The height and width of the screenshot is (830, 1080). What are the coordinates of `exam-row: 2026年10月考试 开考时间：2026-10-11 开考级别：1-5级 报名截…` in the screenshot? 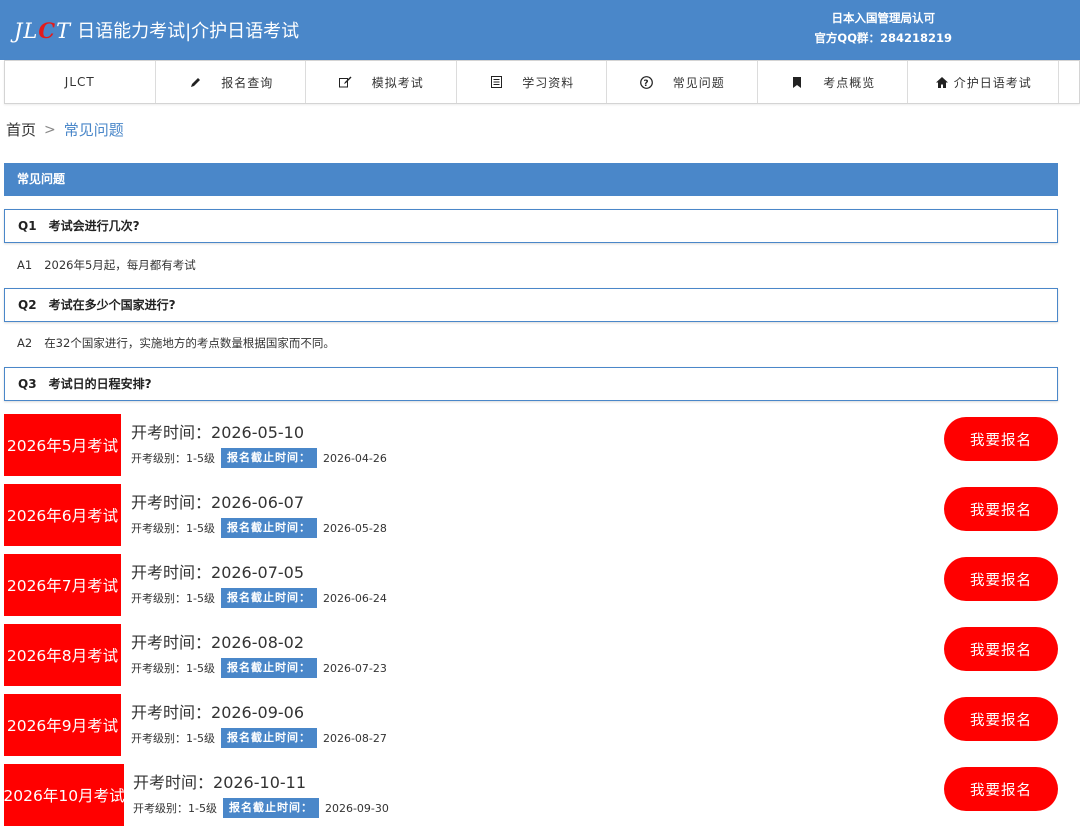 It's located at (530, 795).